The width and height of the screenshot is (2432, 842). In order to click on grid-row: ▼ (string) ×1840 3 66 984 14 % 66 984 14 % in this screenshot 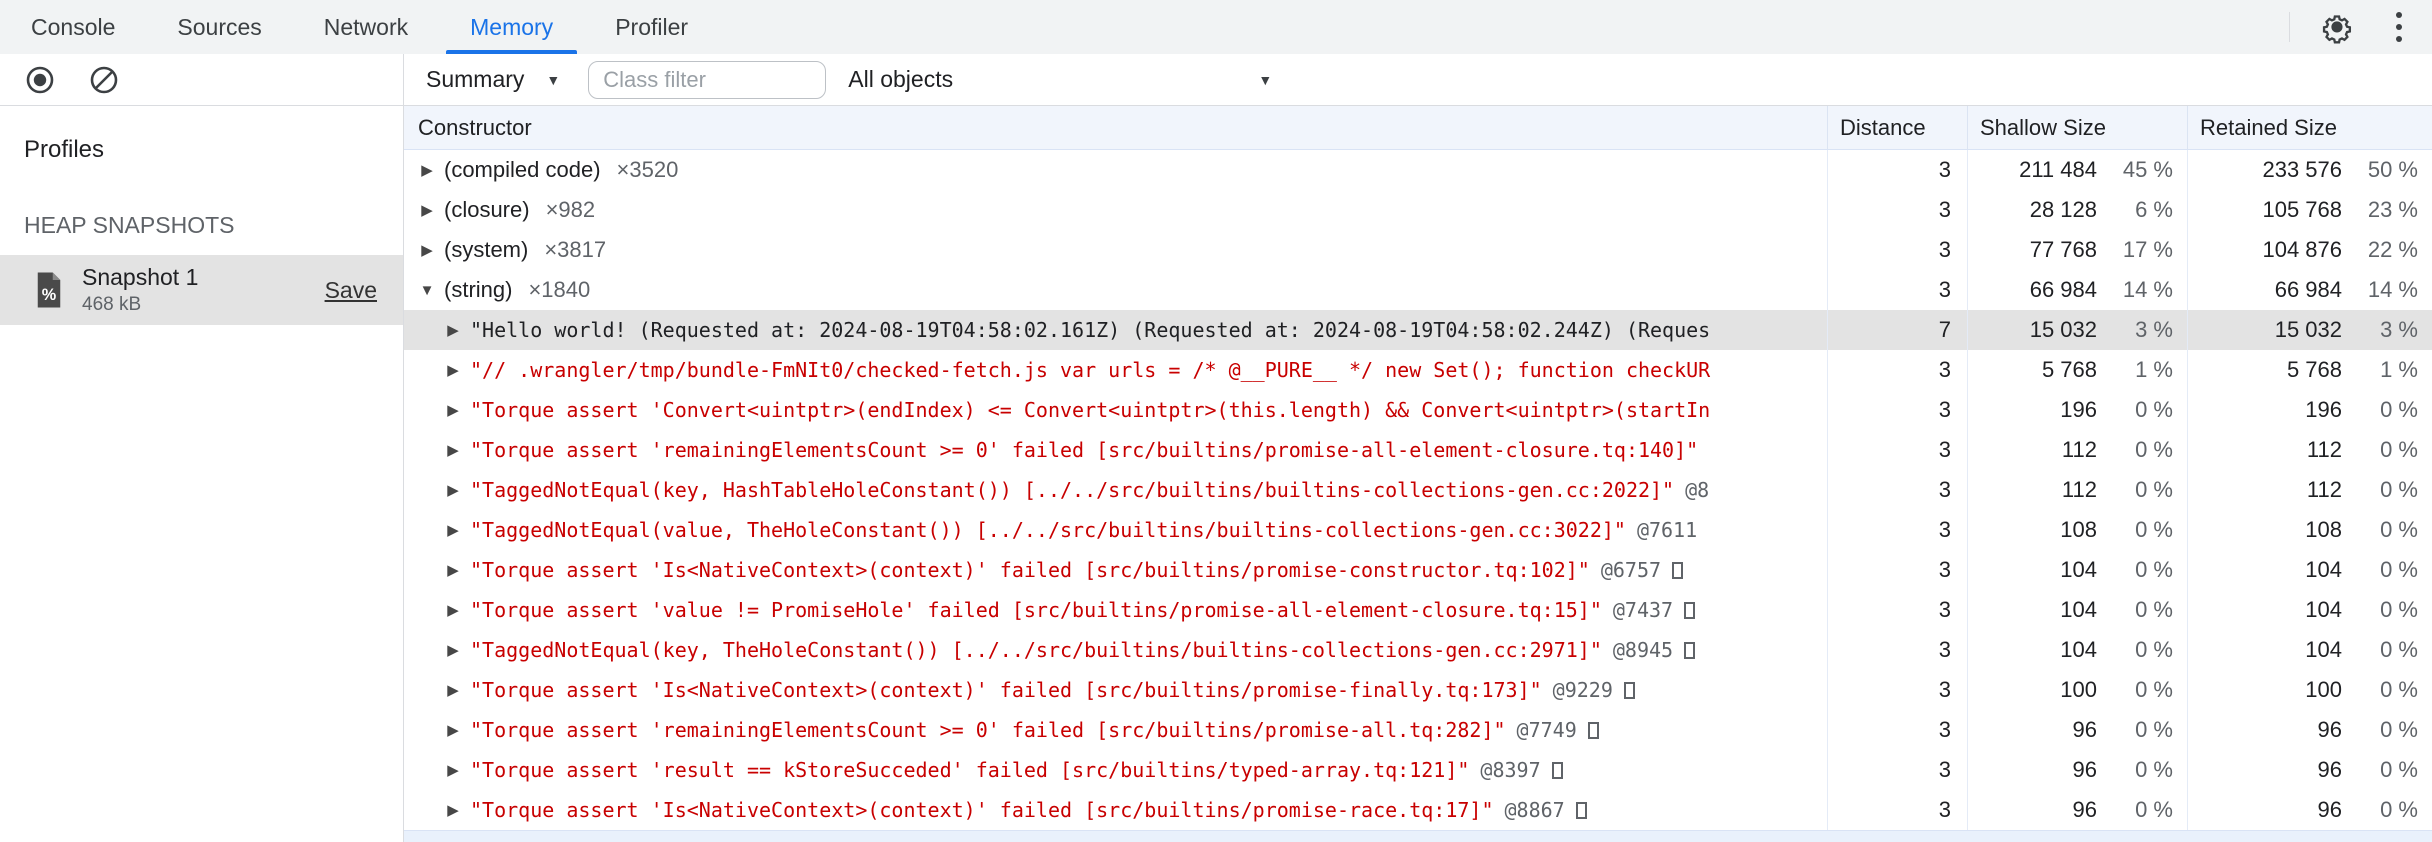, I will do `click(1418, 290)`.